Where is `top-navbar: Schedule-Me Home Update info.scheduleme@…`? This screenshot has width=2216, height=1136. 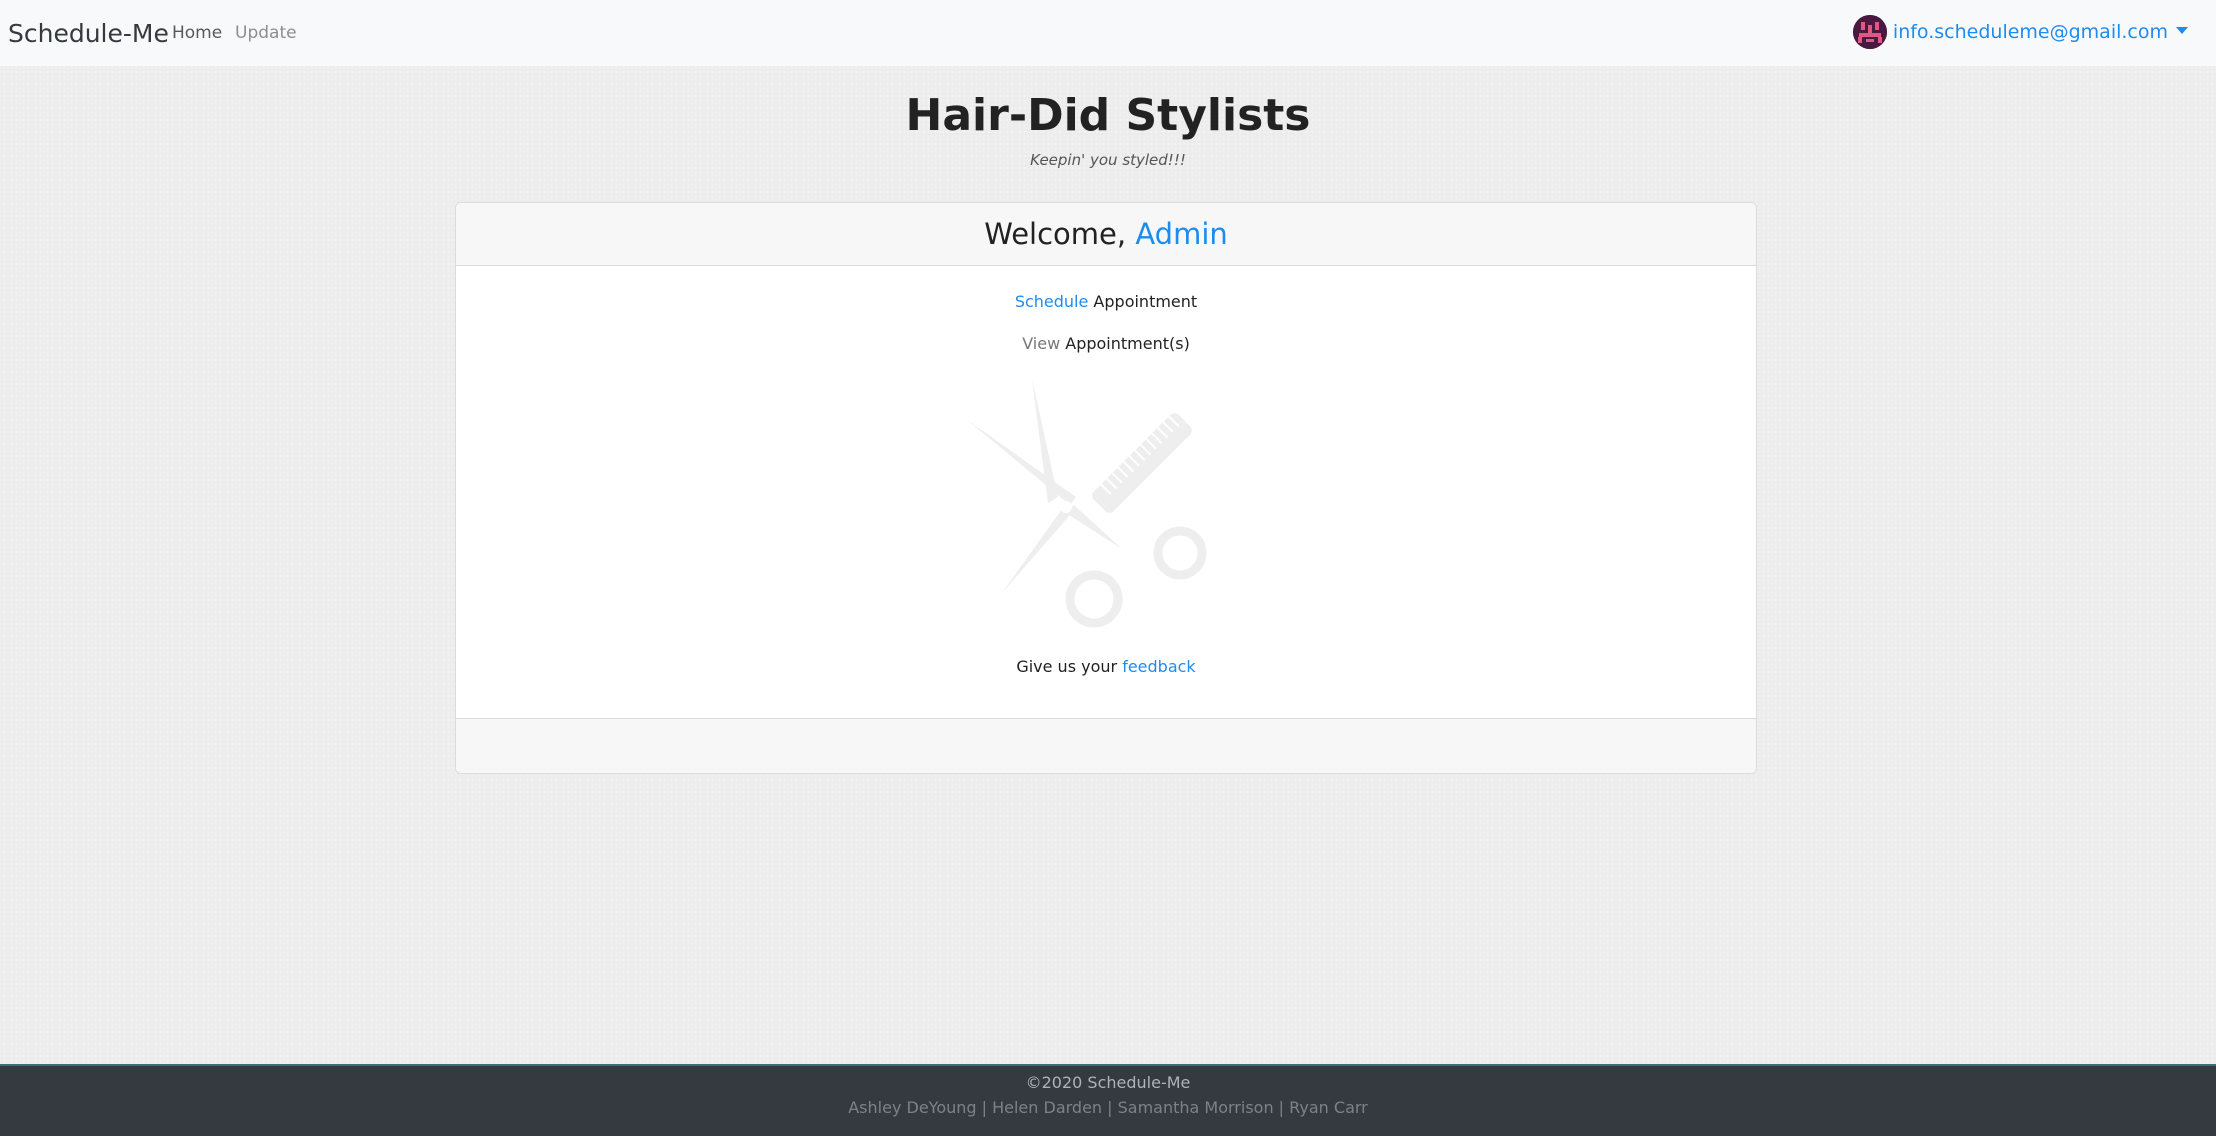
top-navbar: Schedule-Me Home Update info.scheduleme@… is located at coordinates (1108, 33).